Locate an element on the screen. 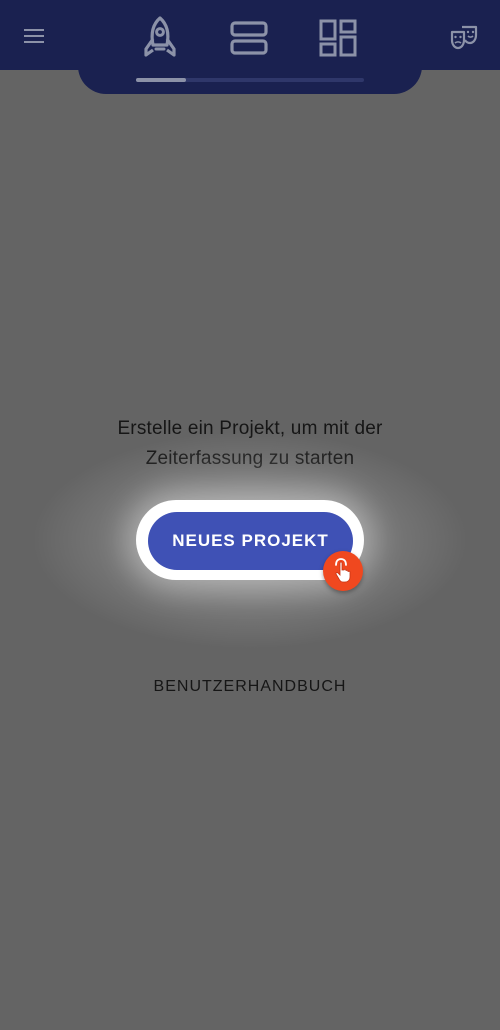  tap-hint-icon is located at coordinates (343, 571).